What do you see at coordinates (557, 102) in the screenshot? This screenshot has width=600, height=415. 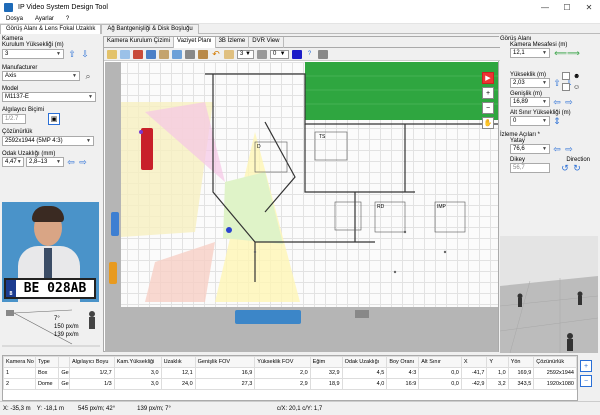 I see `width-left-icon: ⇦` at bounding box center [557, 102].